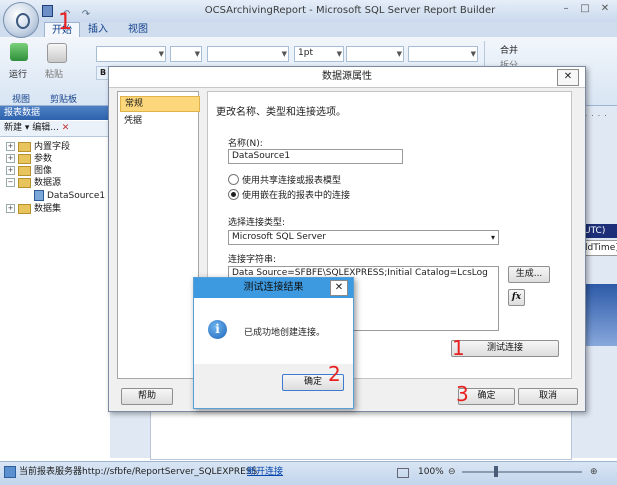 The width and height of the screenshot is (617, 485). Describe the element at coordinates (13, 128) in the screenshot. I see `new-button: 新建` at that location.